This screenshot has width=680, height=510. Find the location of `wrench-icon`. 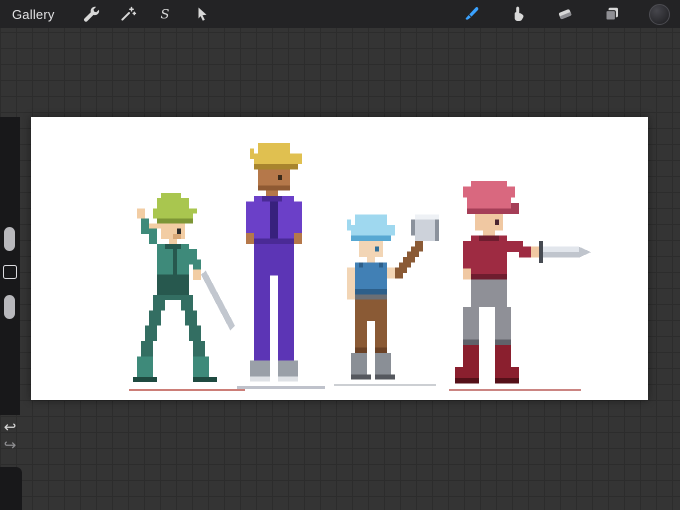

wrench-icon is located at coordinates (91, 14).